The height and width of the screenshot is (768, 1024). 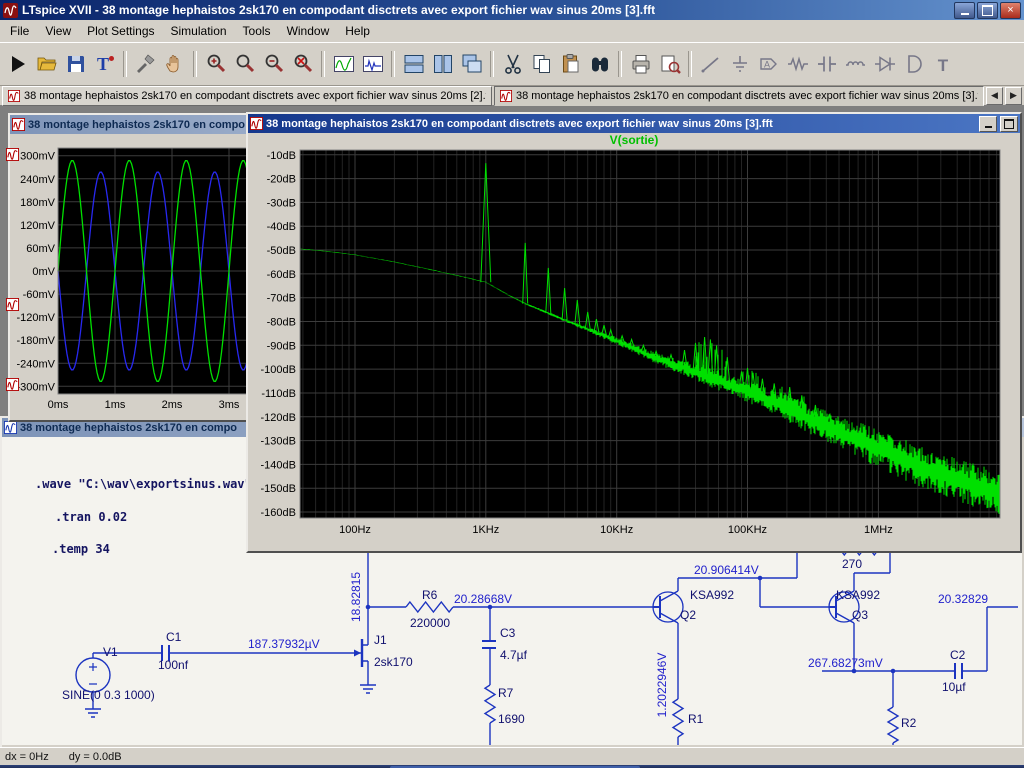 What do you see at coordinates (380, 640) in the screenshot?
I see `svg-text: J1` at bounding box center [380, 640].